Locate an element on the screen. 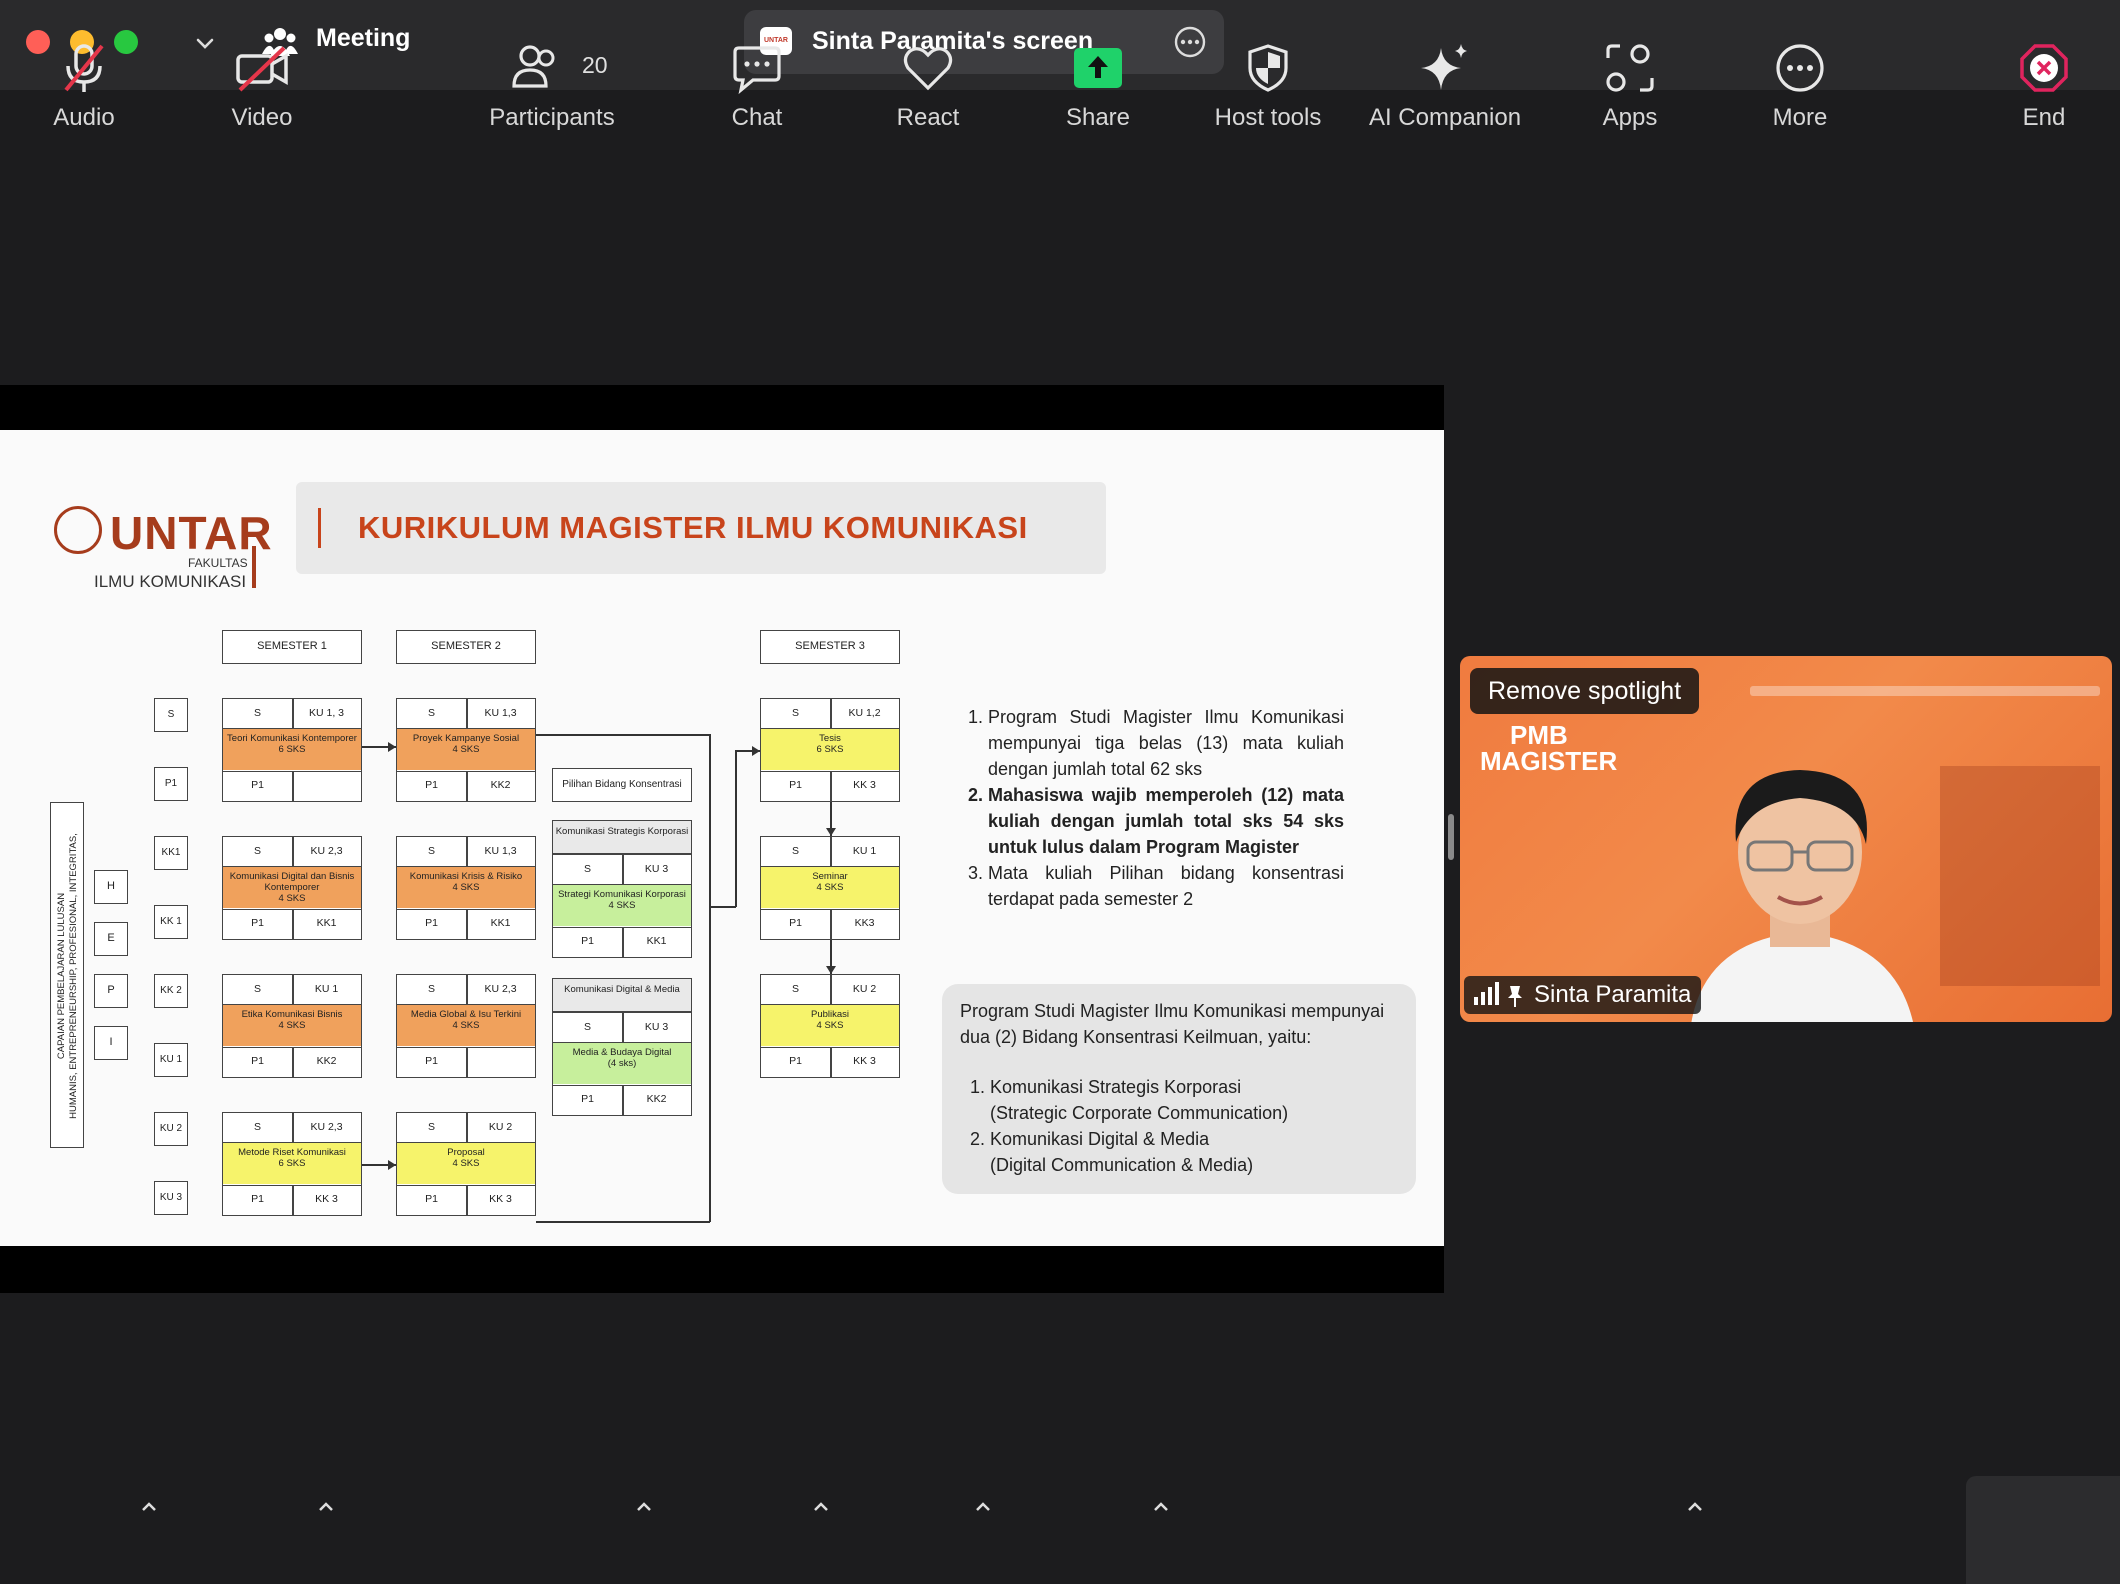 The width and height of the screenshot is (2120, 1584). course-box-s2_3: S KU 2,3 Media Global & Isu Terkini 4 SKS P1 is located at coordinates (466, 1026).